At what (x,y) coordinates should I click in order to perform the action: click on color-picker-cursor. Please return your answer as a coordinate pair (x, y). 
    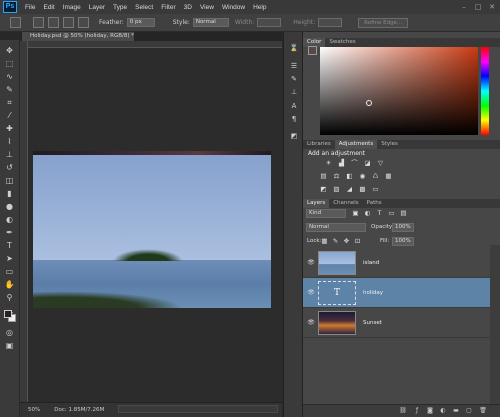
    Looking at the image, I should click on (369, 103).